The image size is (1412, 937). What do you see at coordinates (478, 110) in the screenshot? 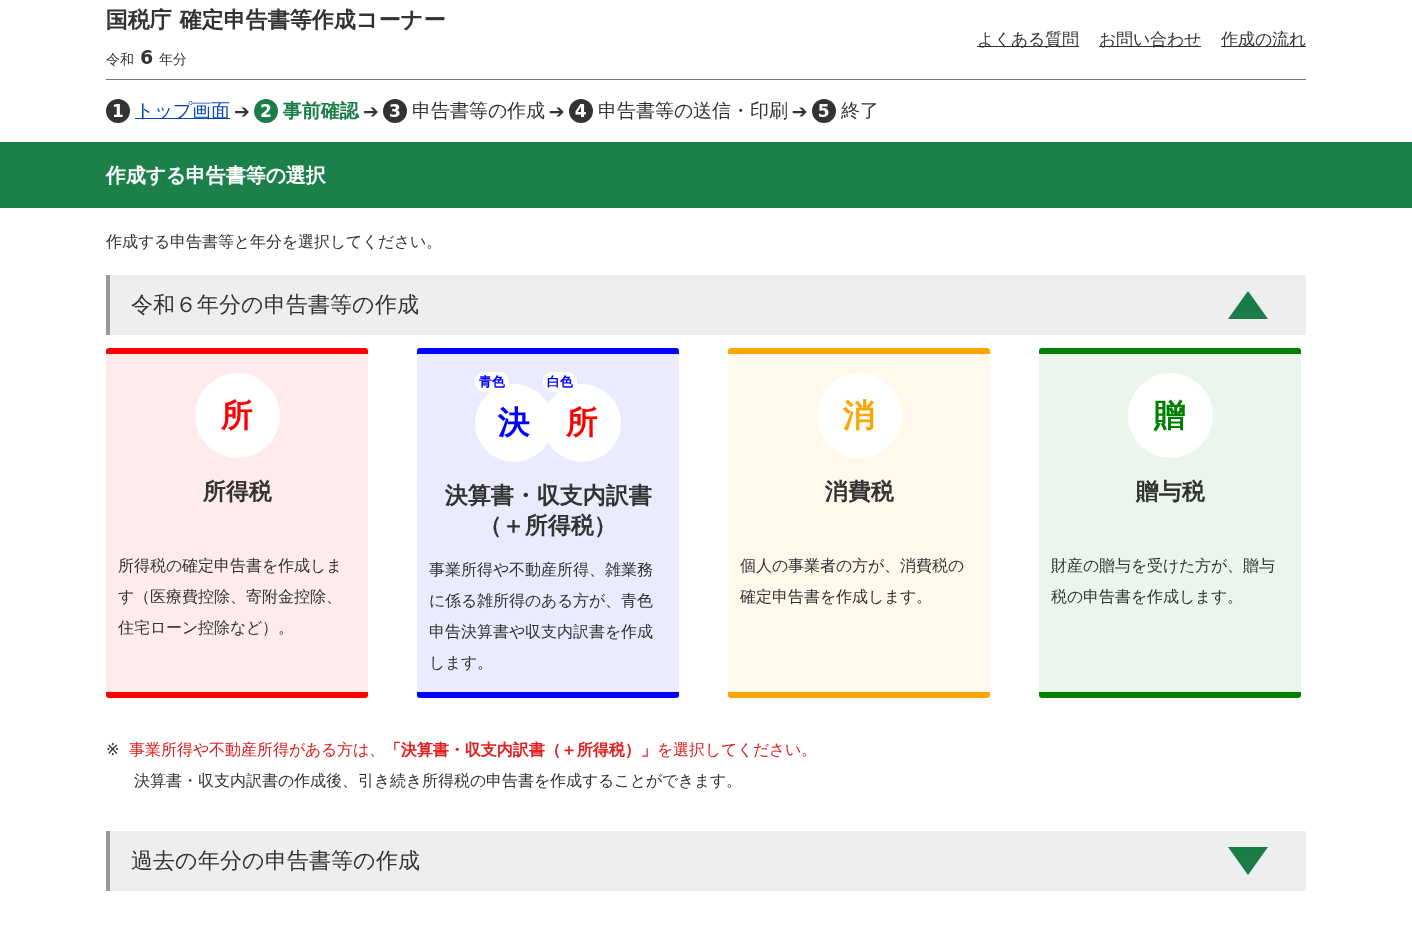
I see `step-label: 申告書等の作成` at bounding box center [478, 110].